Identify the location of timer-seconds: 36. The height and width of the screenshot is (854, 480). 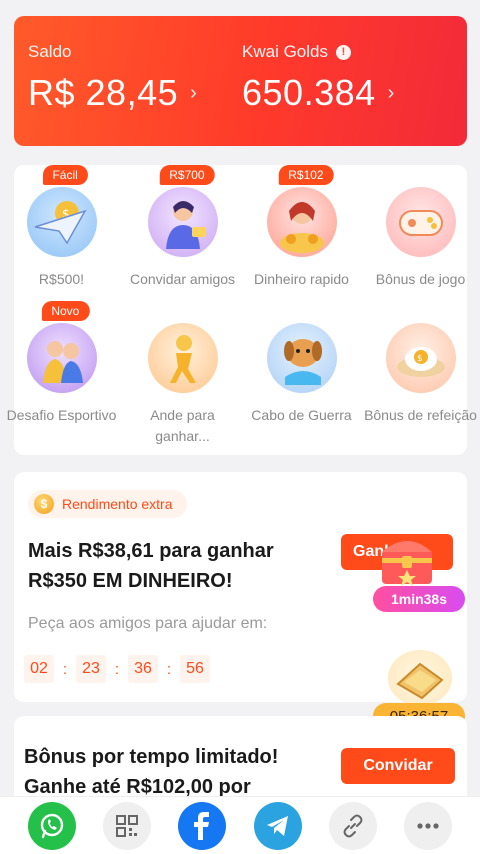
(143, 669).